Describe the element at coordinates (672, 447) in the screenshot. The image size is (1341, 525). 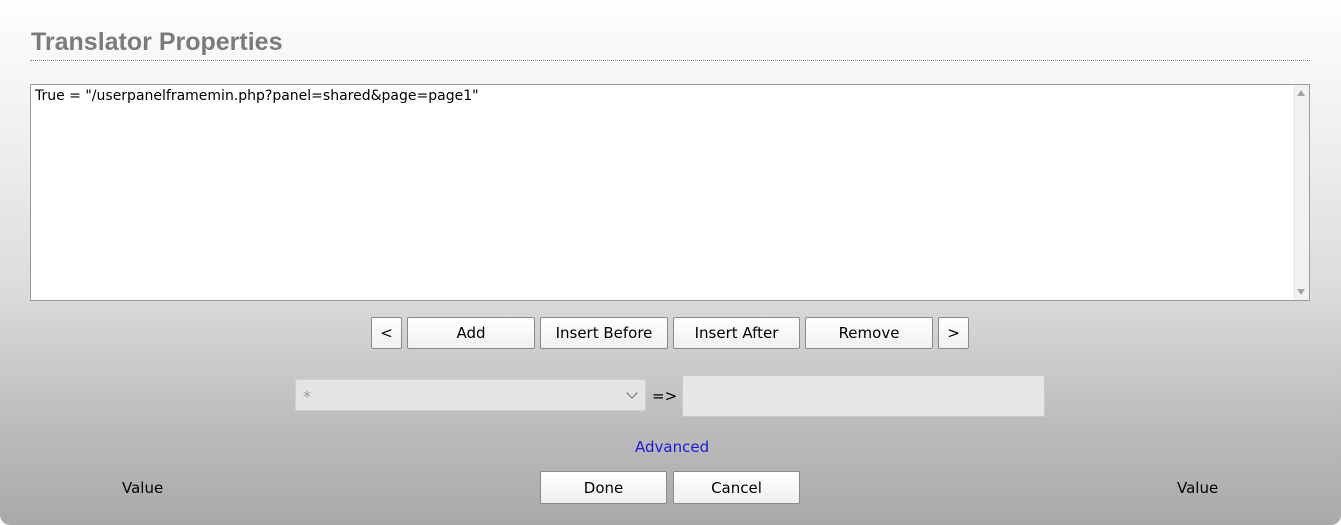
I see `advanced-link: Advanced` at that location.